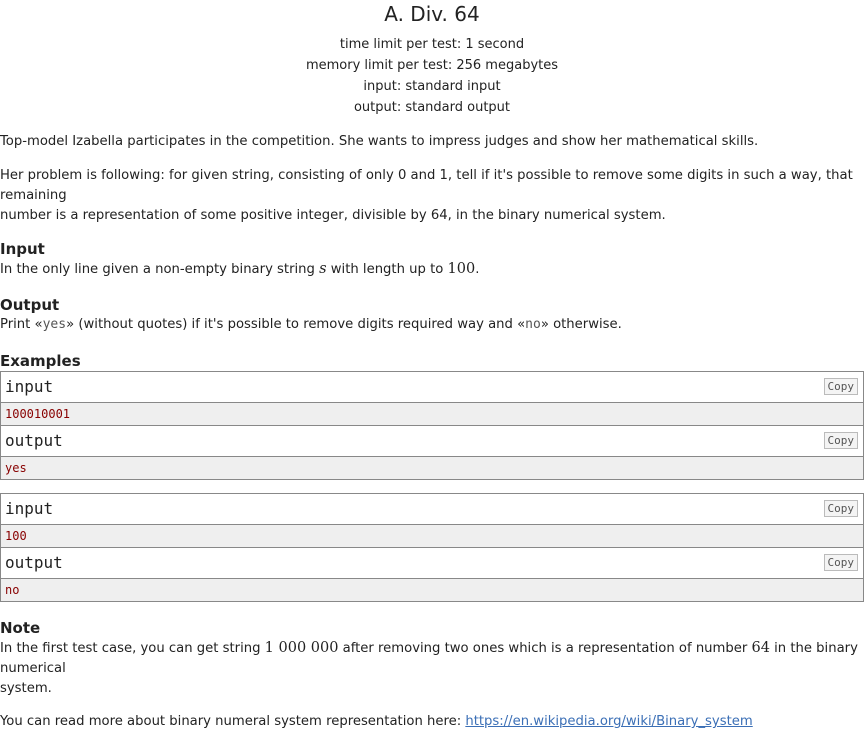 The height and width of the screenshot is (732, 864). What do you see at coordinates (323, 269) in the screenshot?
I see `variable-s: s` at bounding box center [323, 269].